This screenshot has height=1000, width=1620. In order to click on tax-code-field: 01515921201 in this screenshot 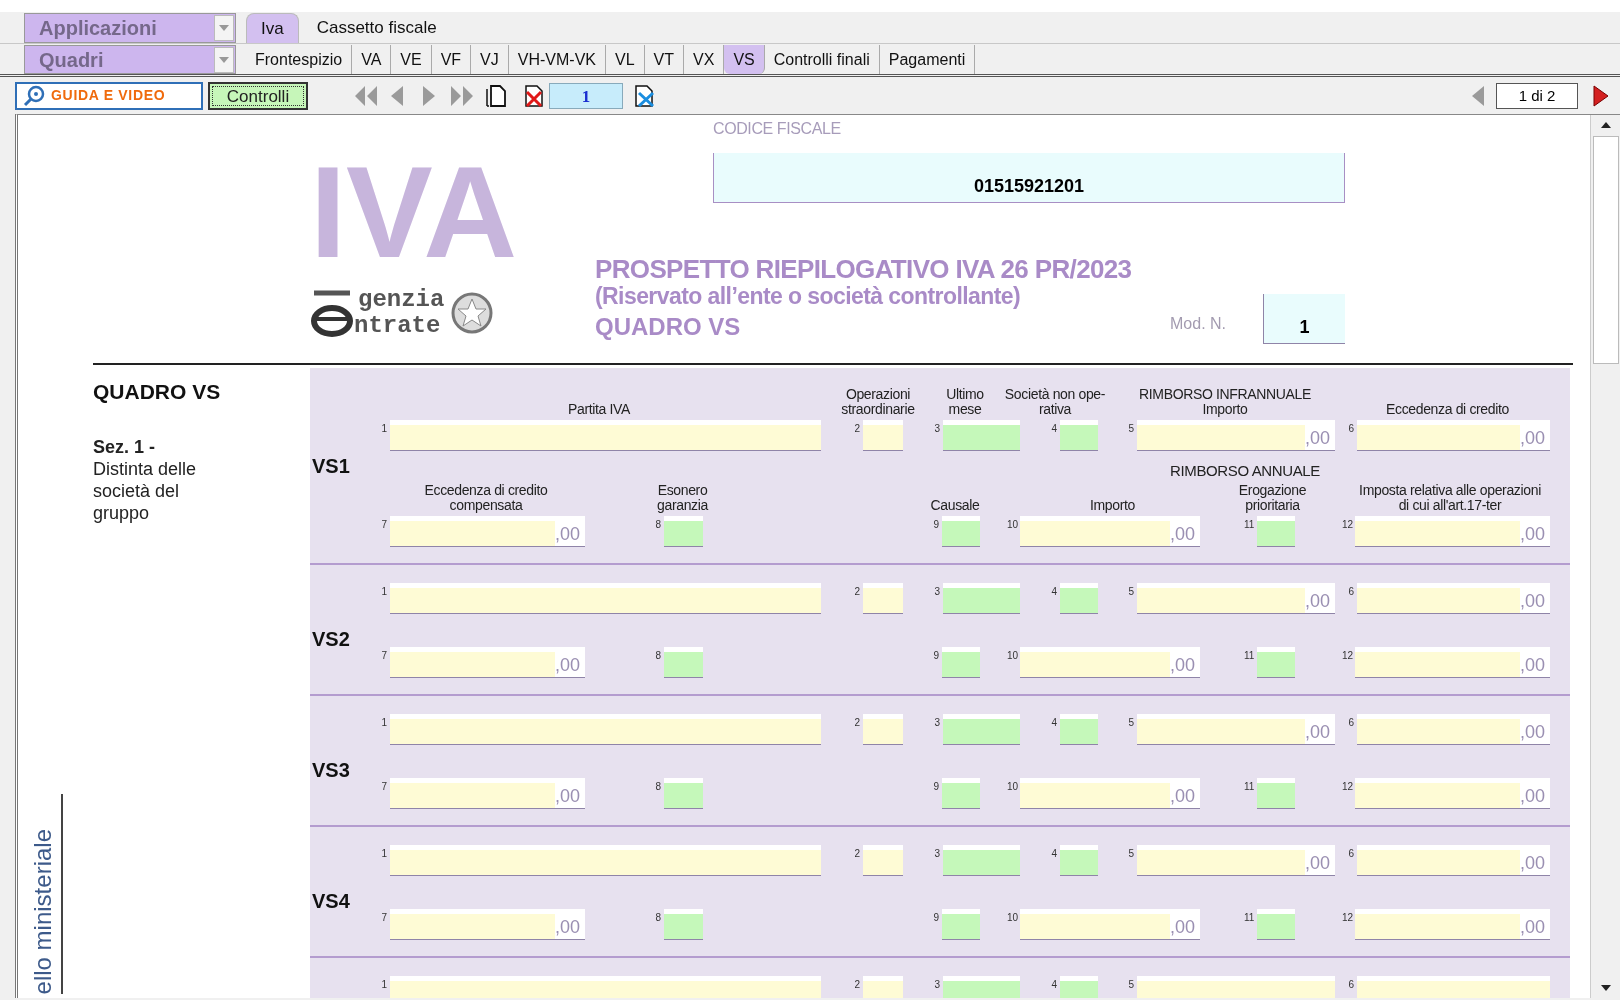, I will do `click(1029, 178)`.